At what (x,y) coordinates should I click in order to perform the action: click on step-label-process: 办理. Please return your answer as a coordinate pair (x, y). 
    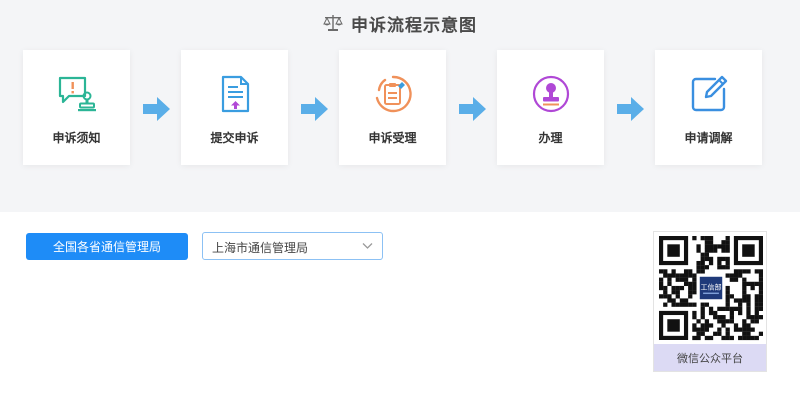
    Looking at the image, I should click on (550, 138).